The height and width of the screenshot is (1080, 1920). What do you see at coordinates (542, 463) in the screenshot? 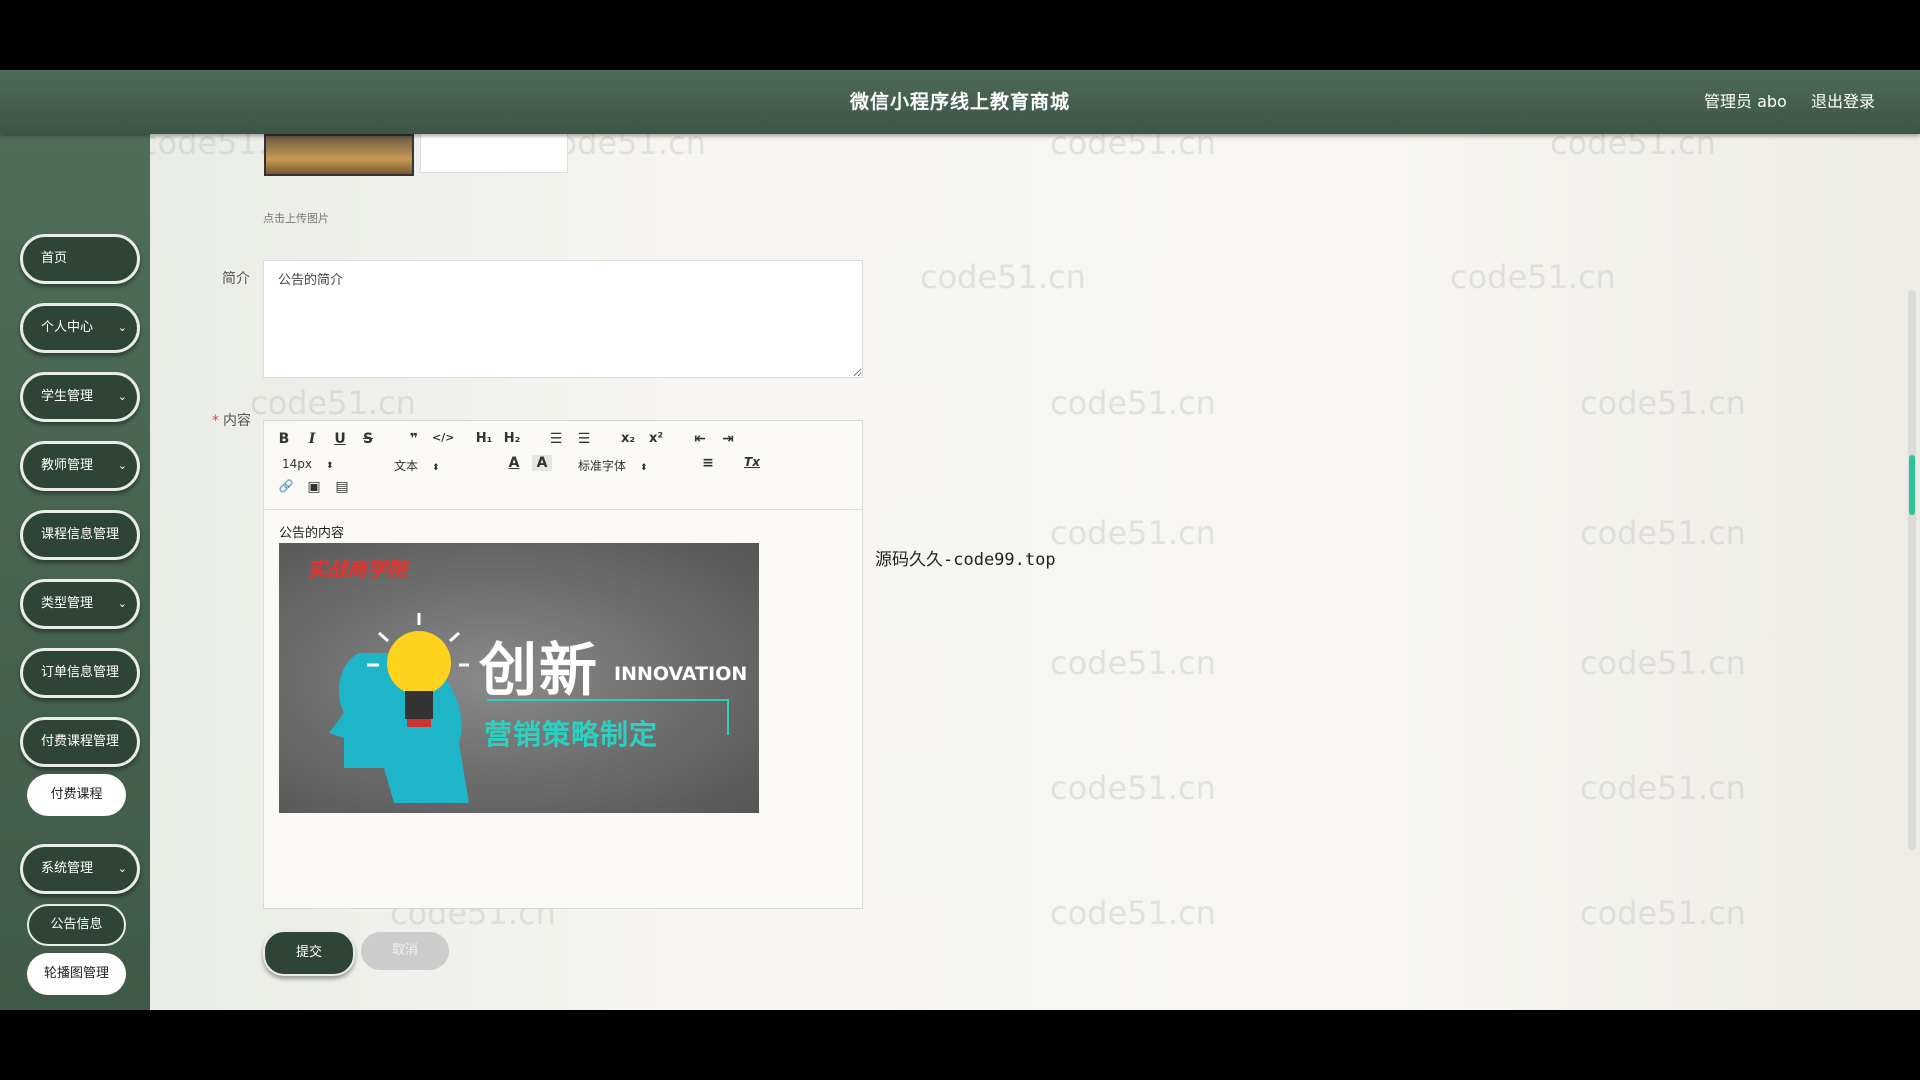
I see `background-color-icon: A` at bounding box center [542, 463].